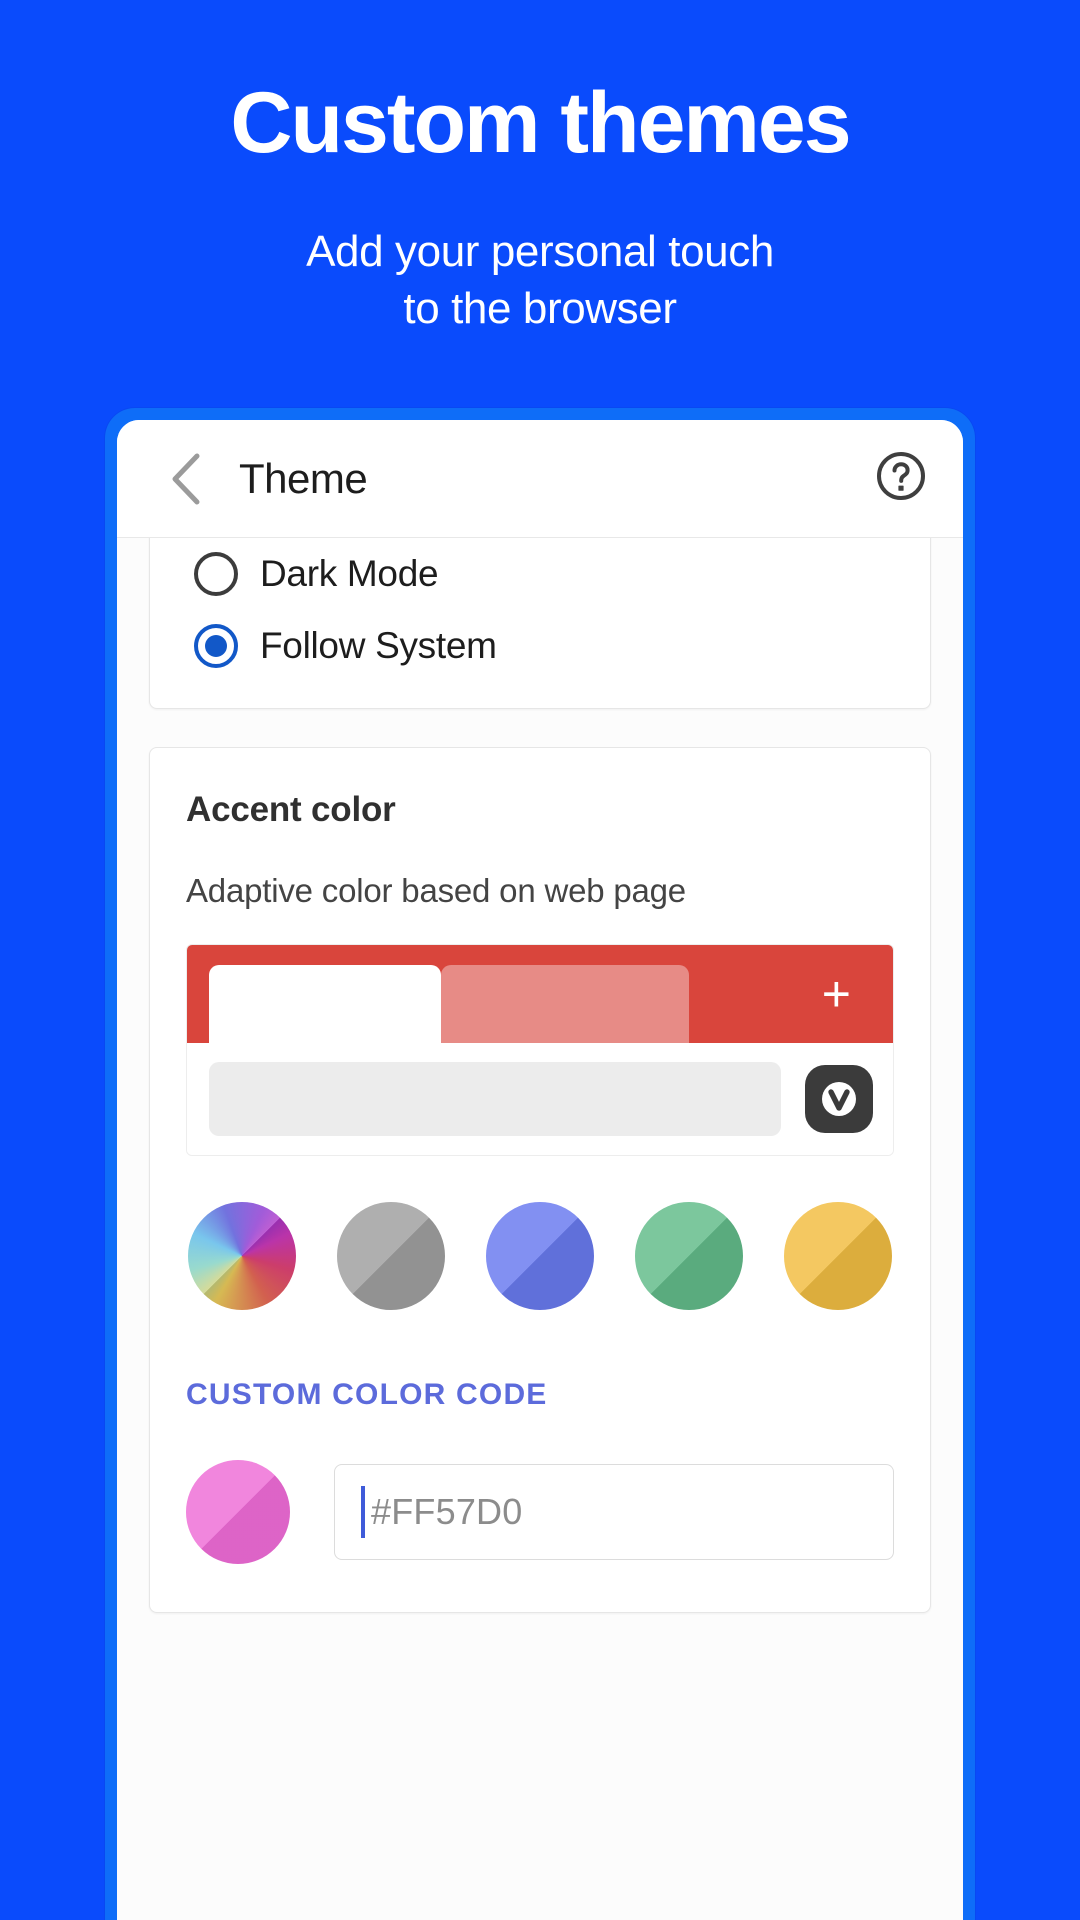  What do you see at coordinates (378, 645) in the screenshot?
I see `radio-label-follow-system: Follow System` at bounding box center [378, 645].